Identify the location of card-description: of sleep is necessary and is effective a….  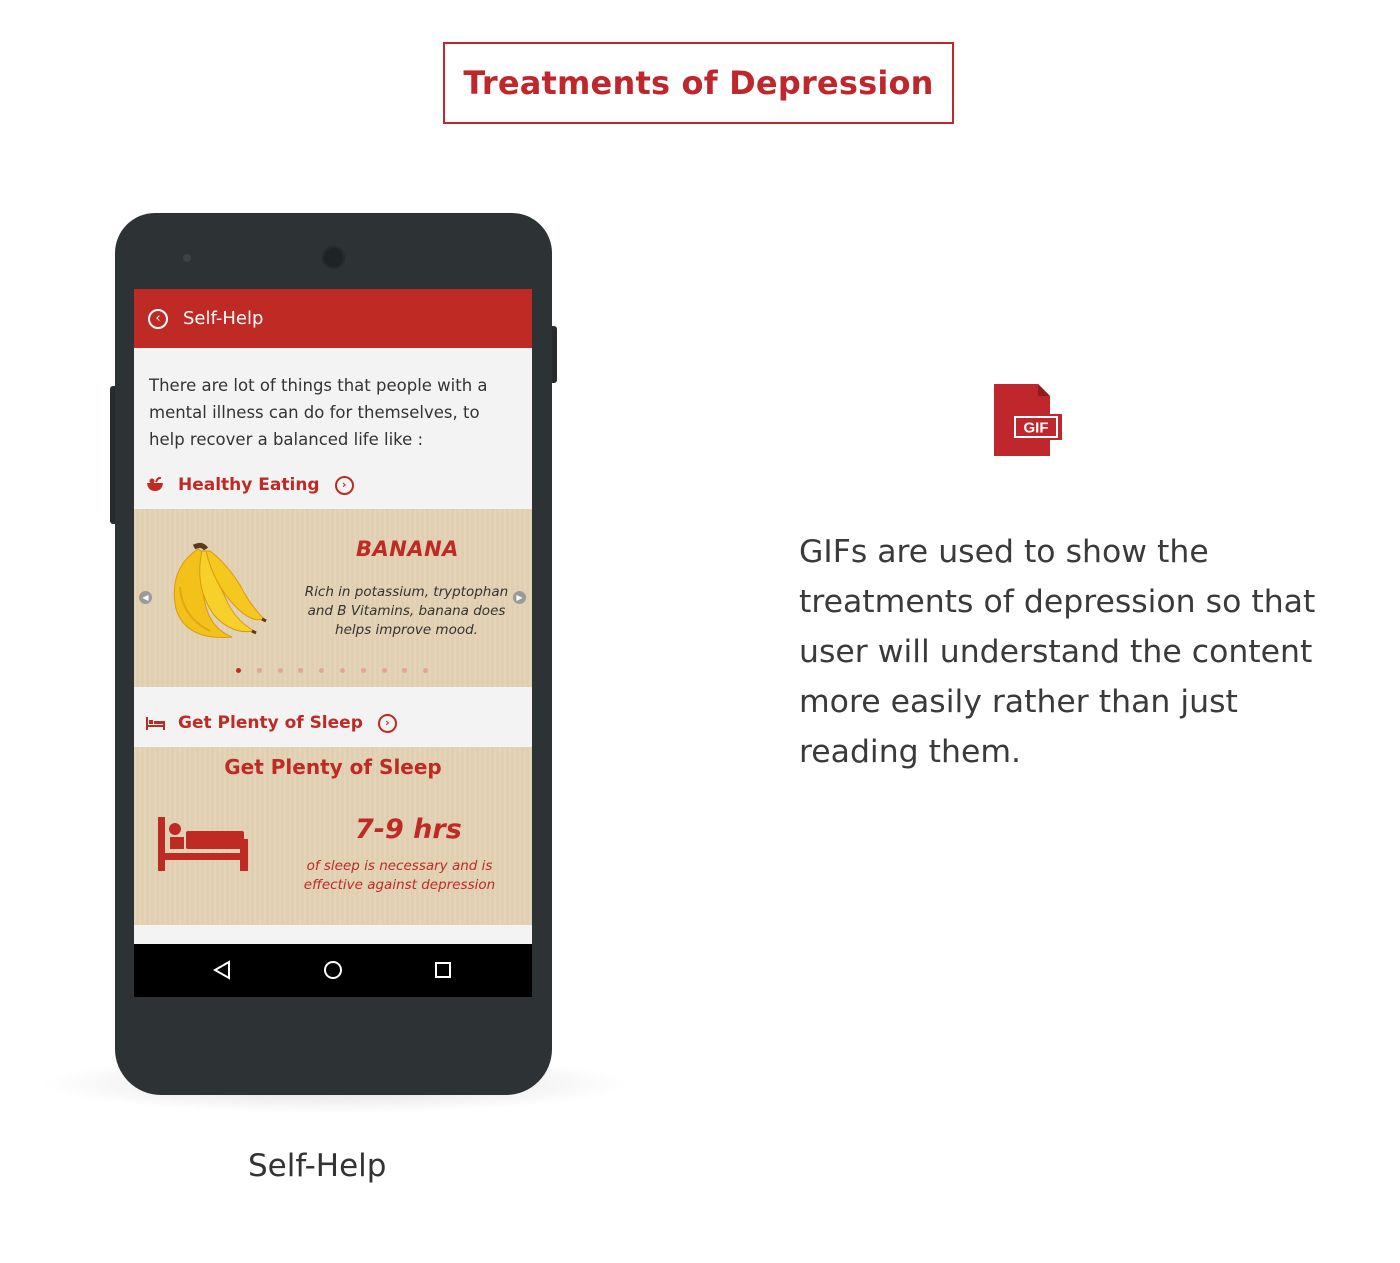
(399, 875).